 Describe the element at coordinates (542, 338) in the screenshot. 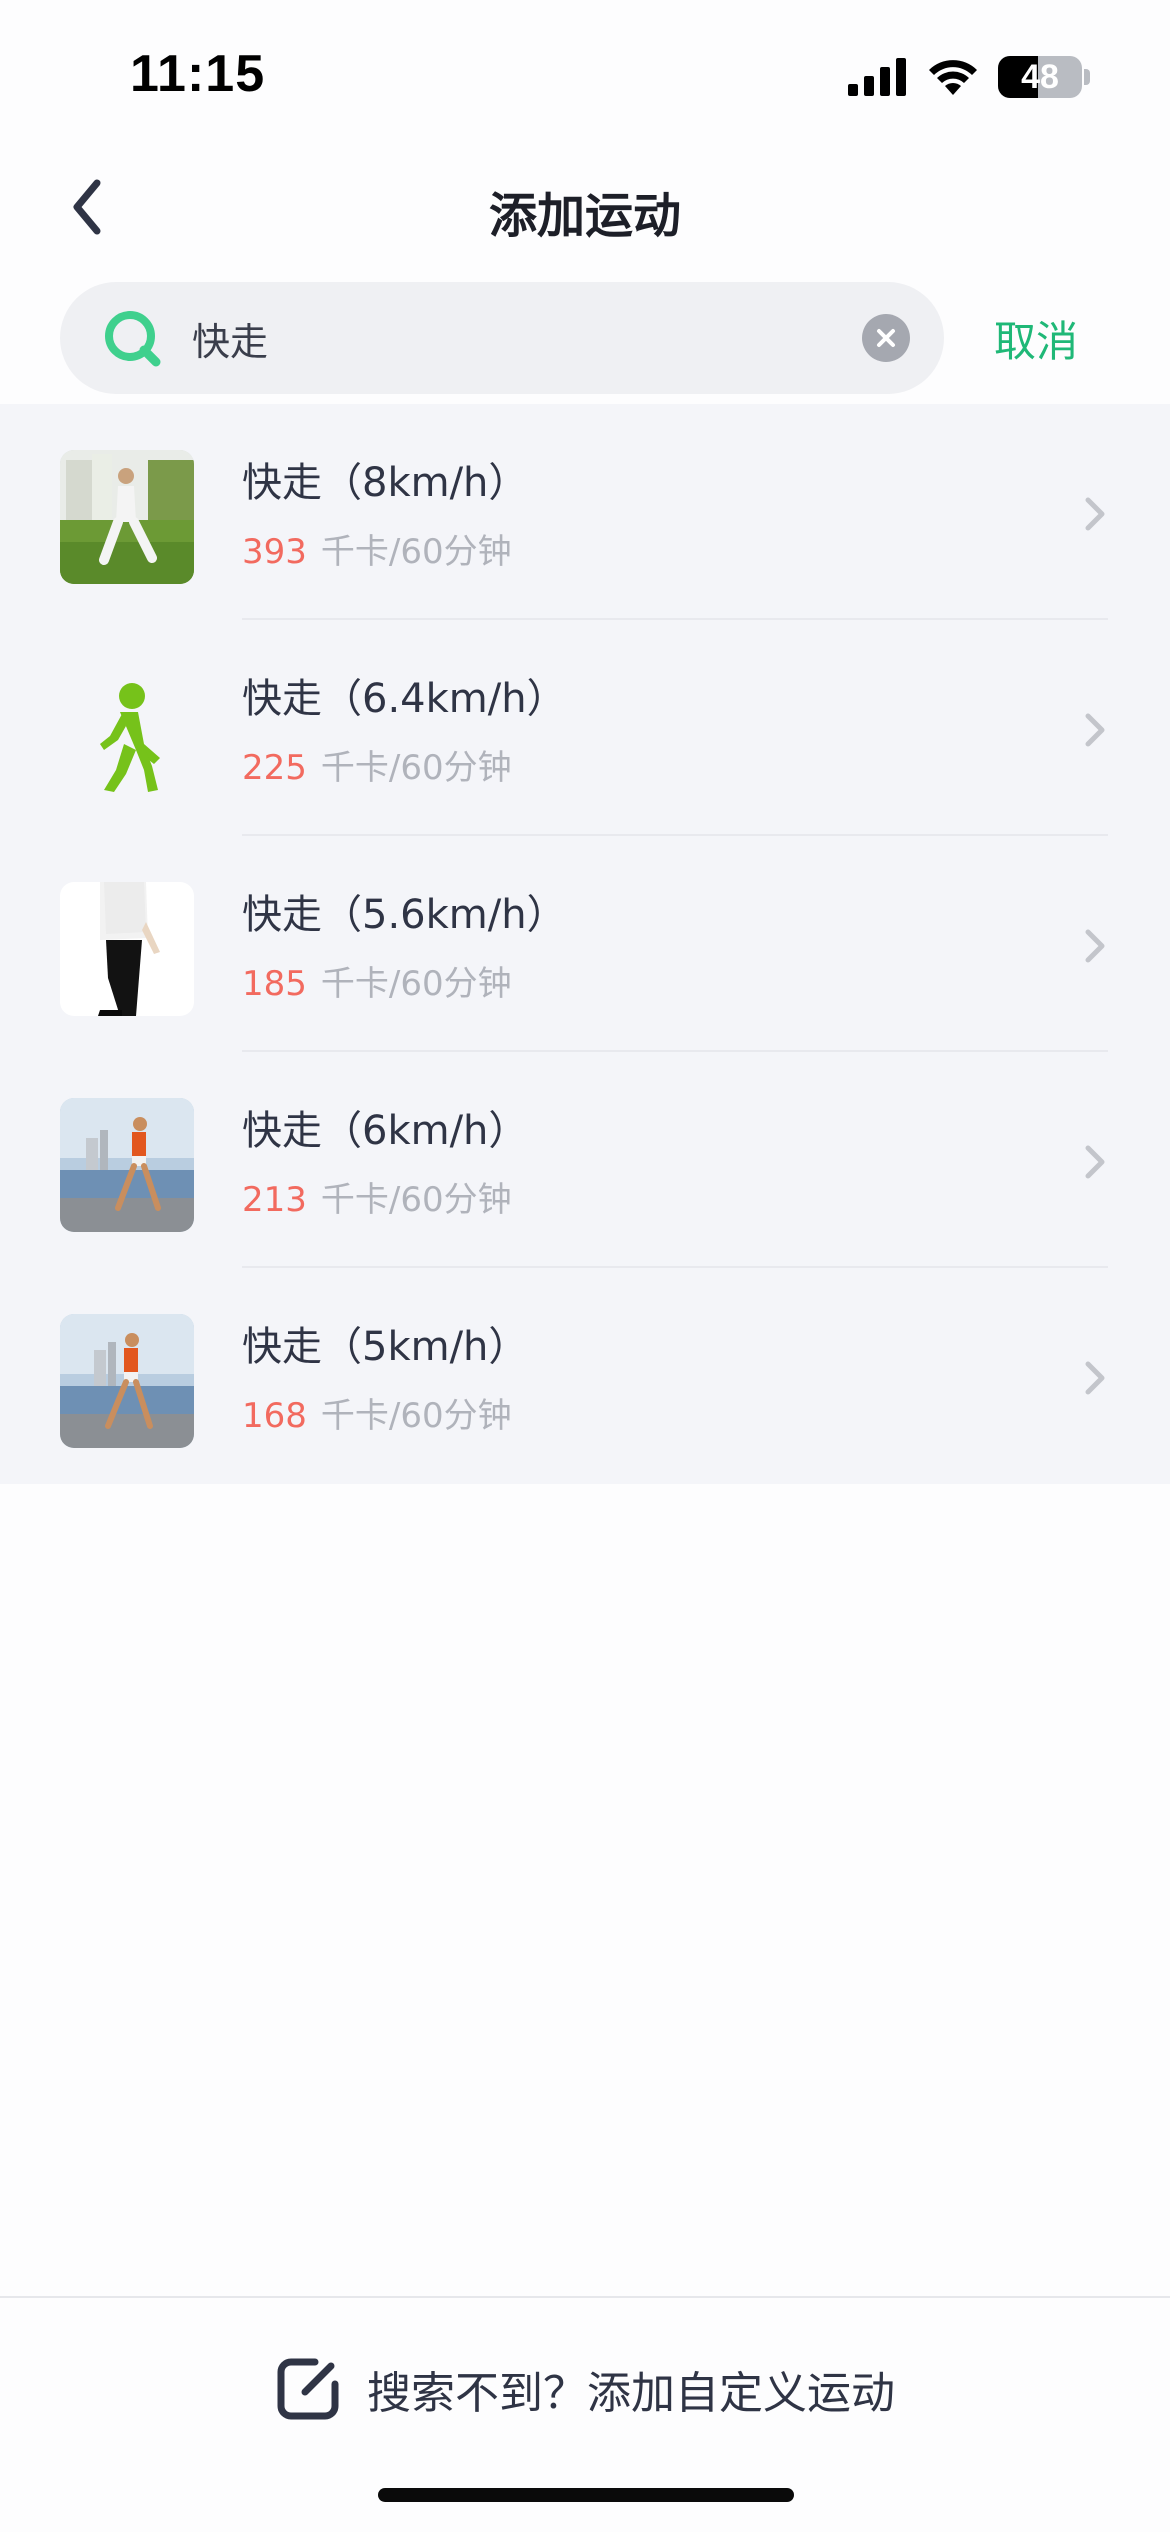

I see `search-input` at that location.